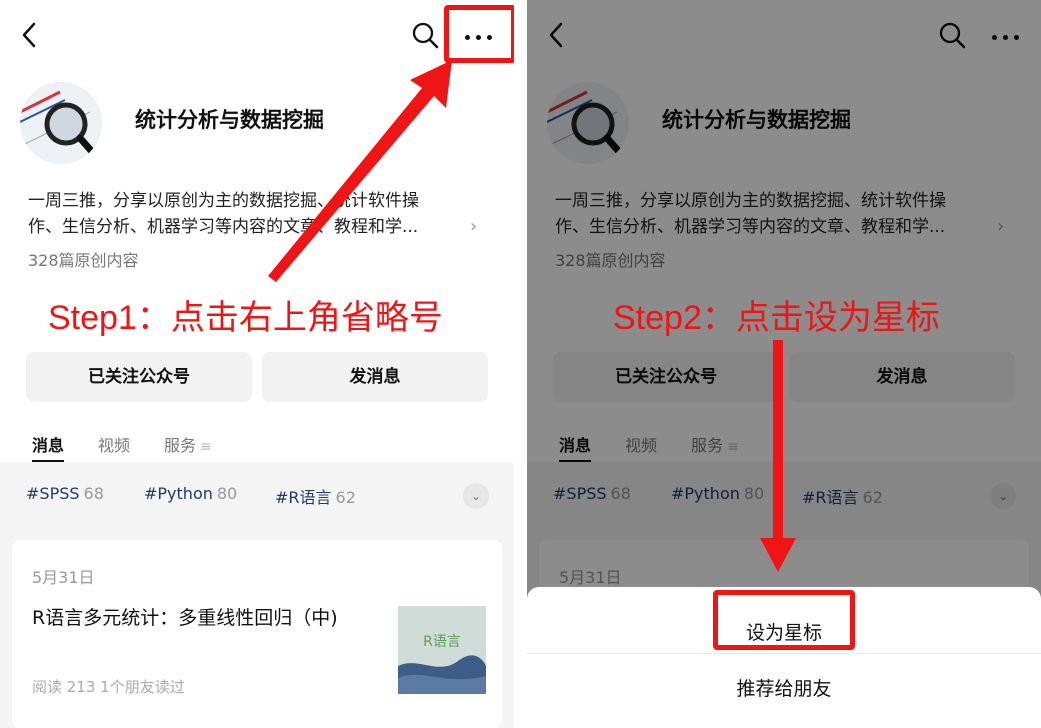  I want to click on step1-arrow-icon, so click(360, 171).